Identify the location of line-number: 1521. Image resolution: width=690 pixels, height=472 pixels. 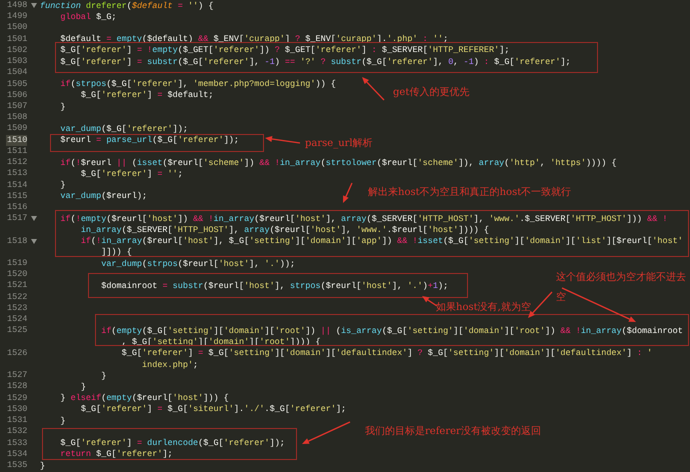
(16, 286).